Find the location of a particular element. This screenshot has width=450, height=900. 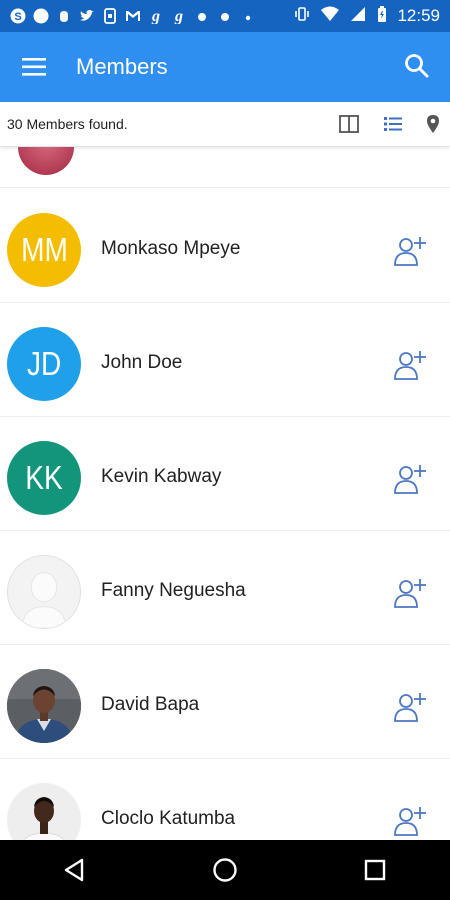

member-name: David Bapa is located at coordinates (150, 704).